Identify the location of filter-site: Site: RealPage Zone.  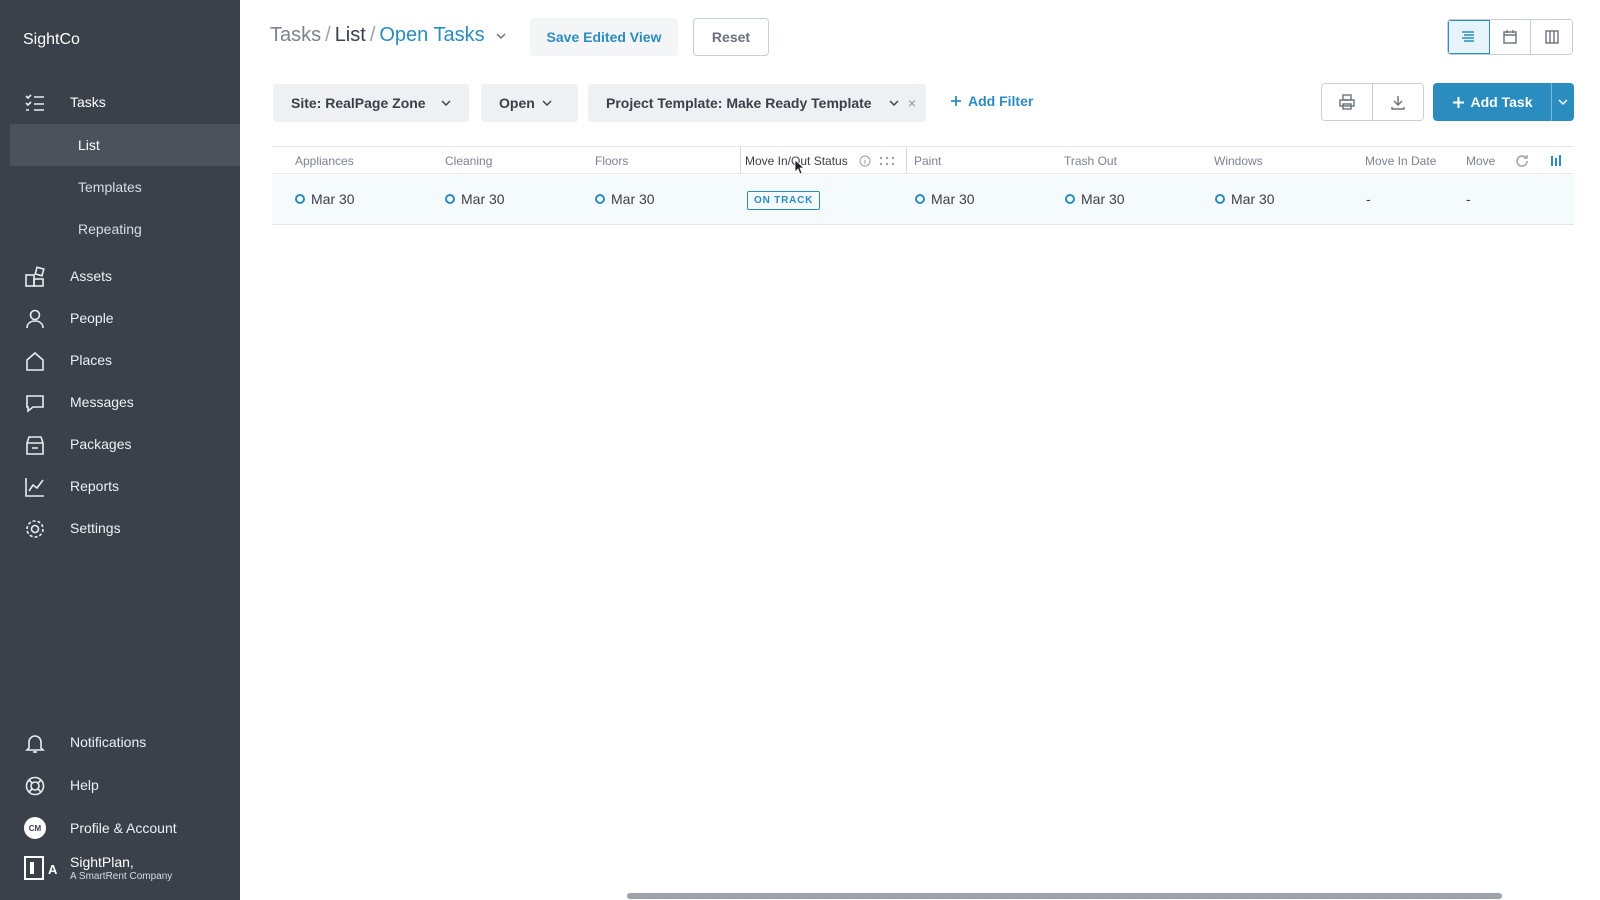
(371, 103).